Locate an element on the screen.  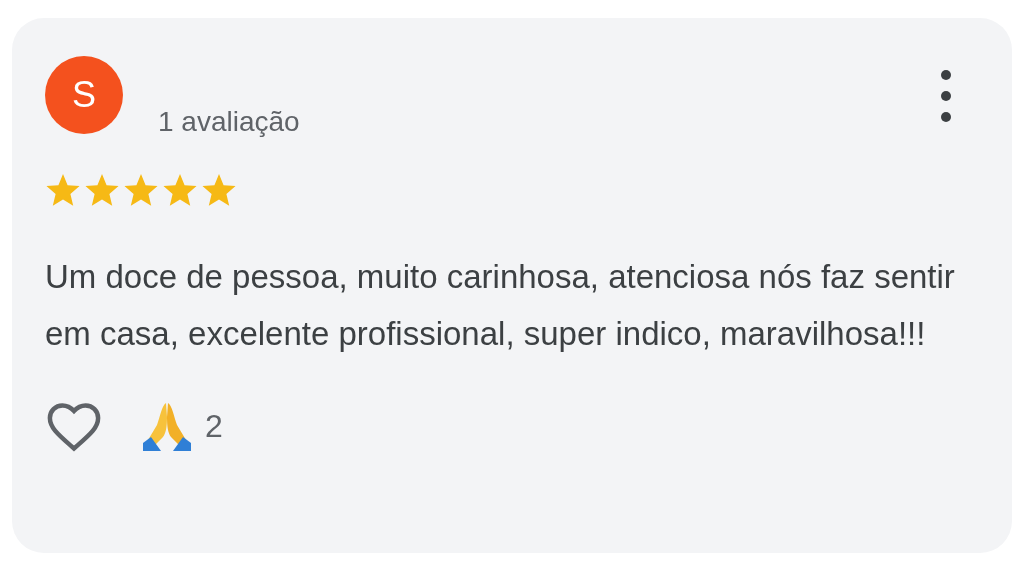
review-count: 1 avaliação is located at coordinates (229, 122).